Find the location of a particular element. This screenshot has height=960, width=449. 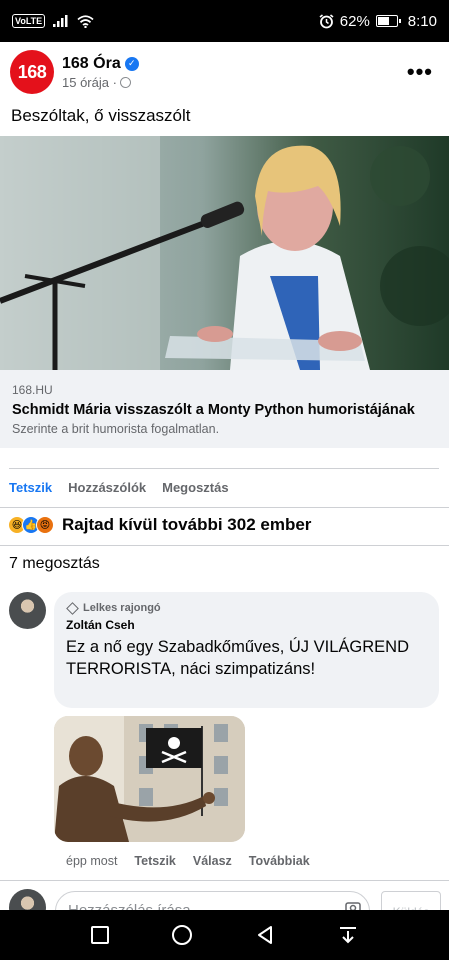

post-text: Beszóltak, ő visszaszólt is located at coordinates (101, 115).